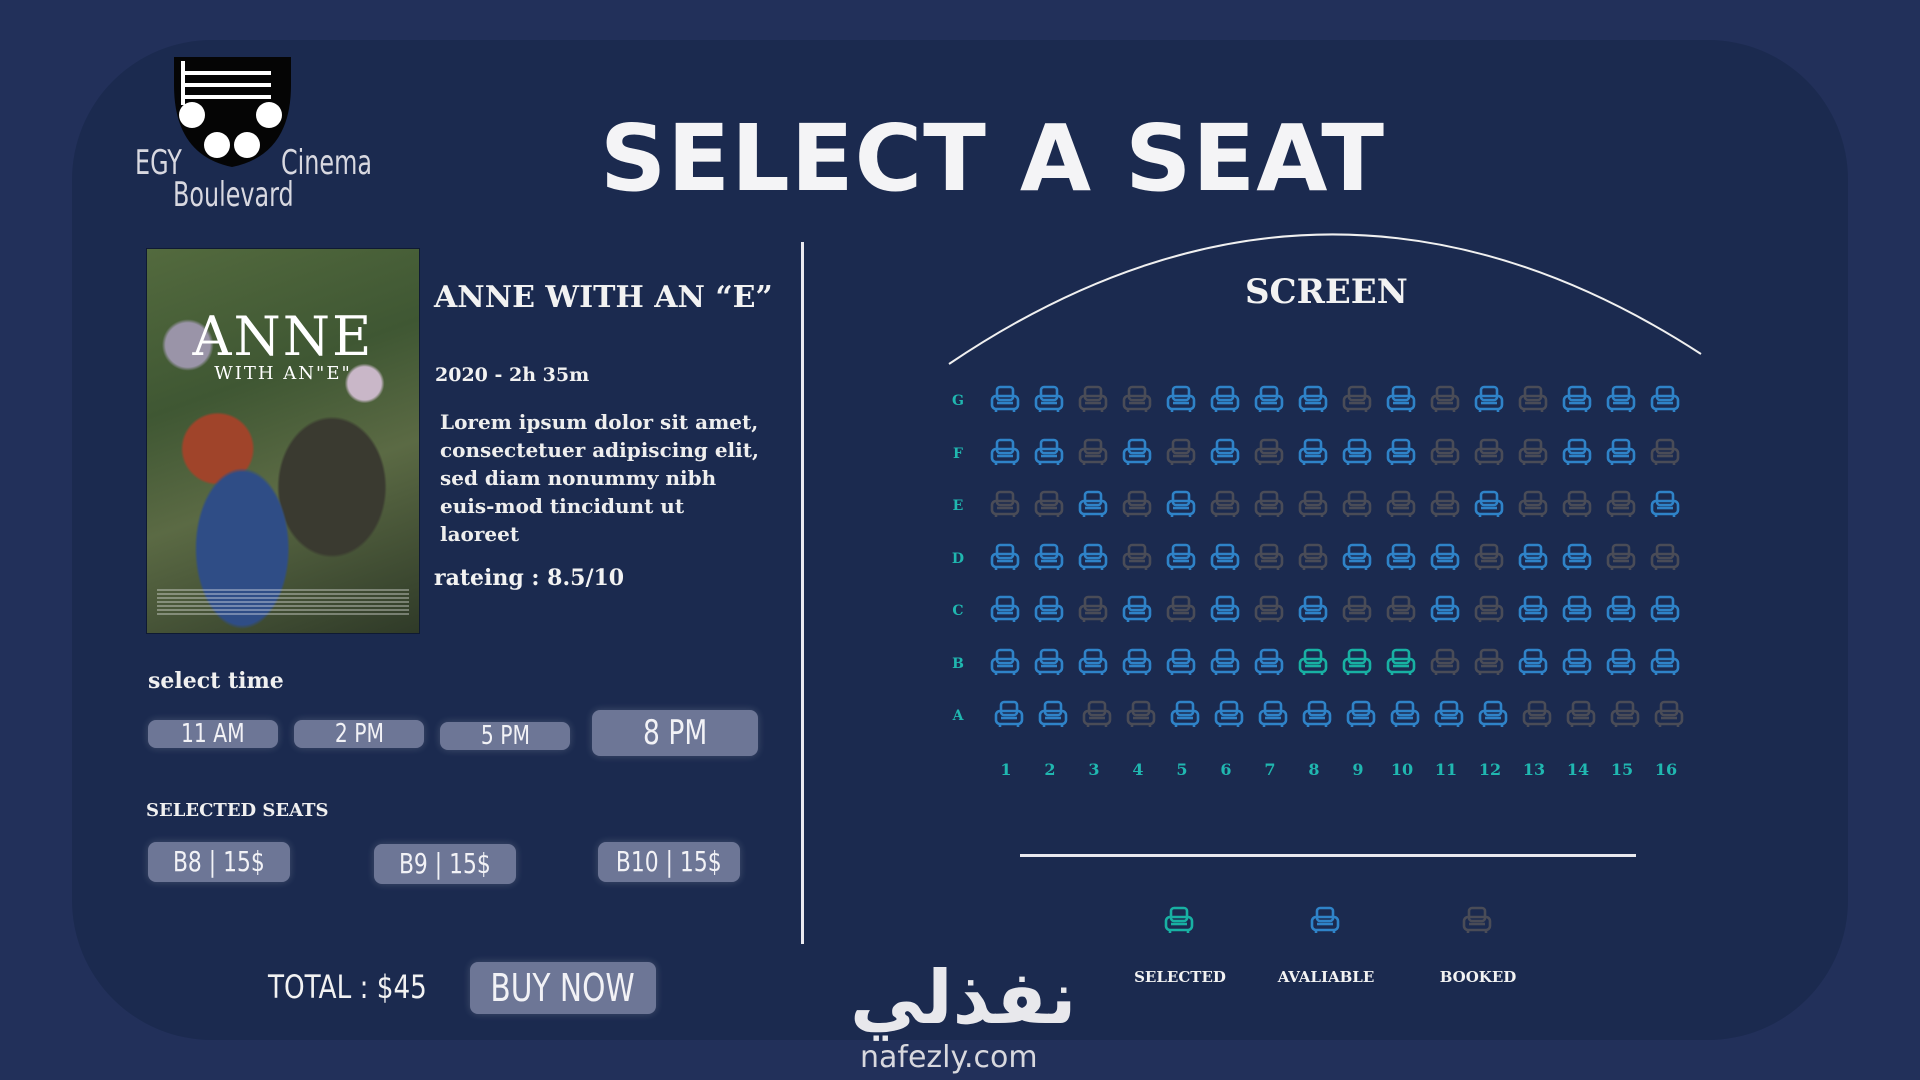 The image size is (1920, 1080). Describe the element at coordinates (1226, 663) in the screenshot. I see `seat-b6-available` at that location.